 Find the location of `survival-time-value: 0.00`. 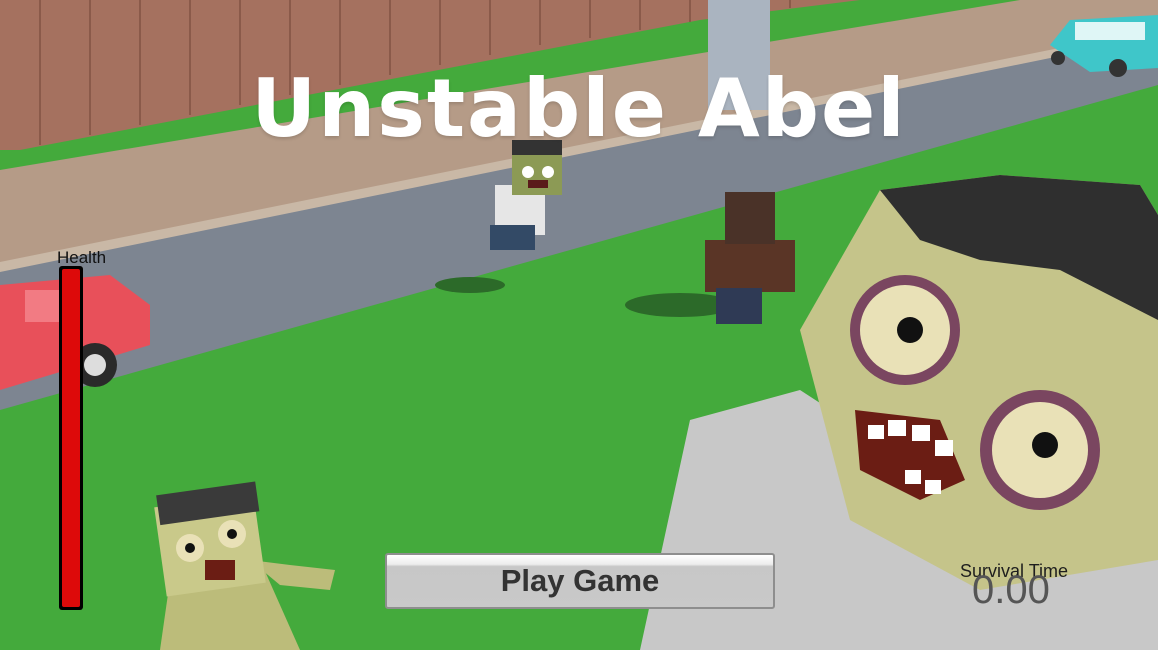

survival-time-value: 0.00 is located at coordinates (1011, 590).